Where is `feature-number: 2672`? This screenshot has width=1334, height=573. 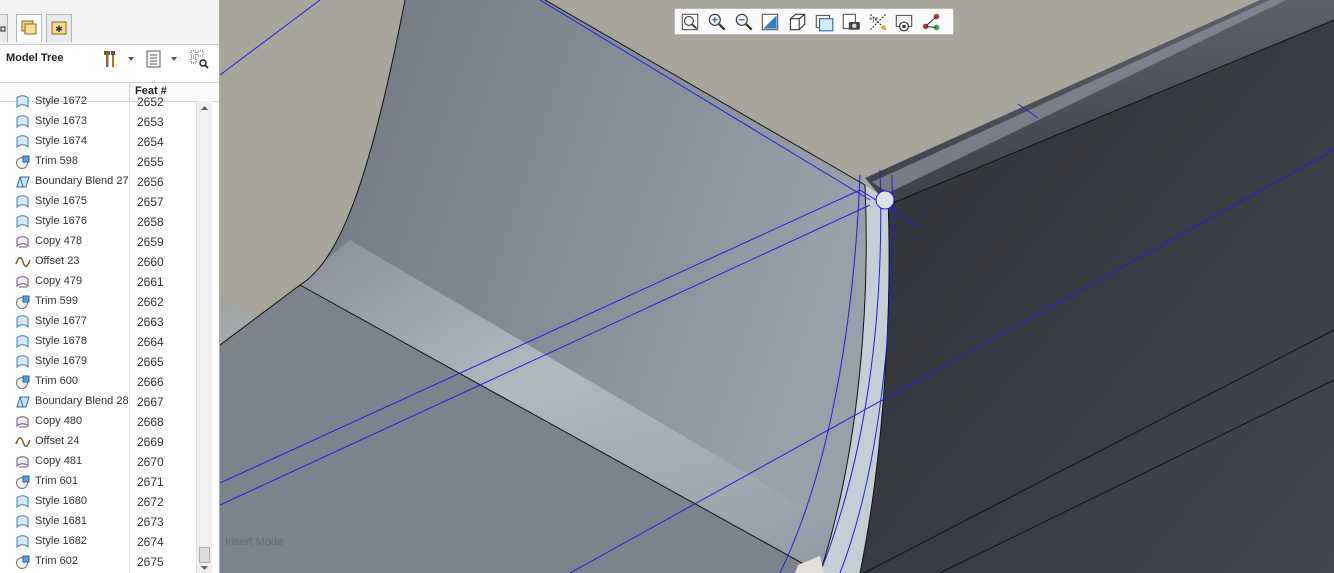
feature-number: 2672 is located at coordinates (150, 502).